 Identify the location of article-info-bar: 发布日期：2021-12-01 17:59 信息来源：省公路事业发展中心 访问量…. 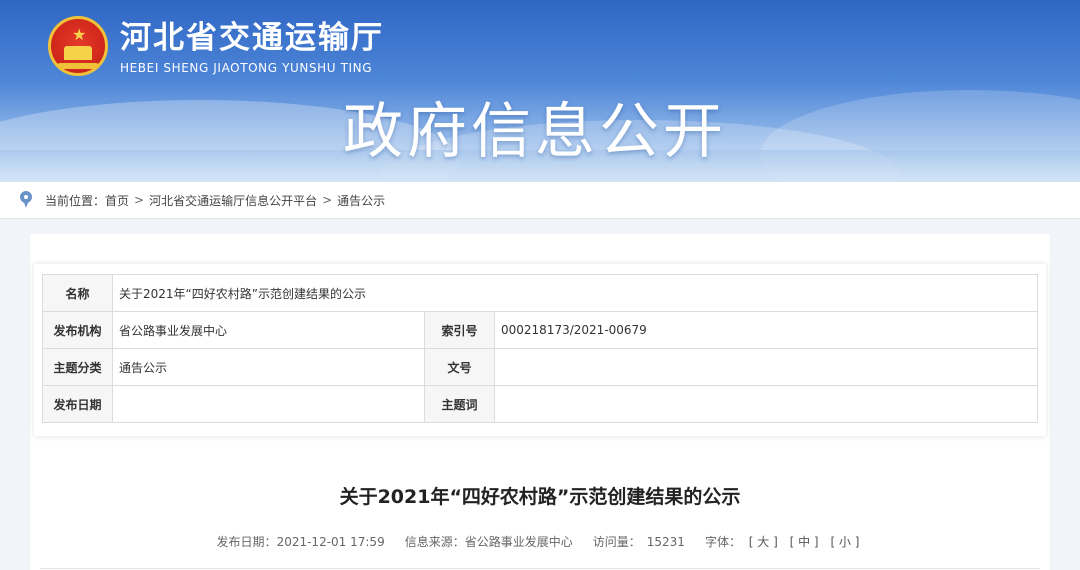
(540, 542).